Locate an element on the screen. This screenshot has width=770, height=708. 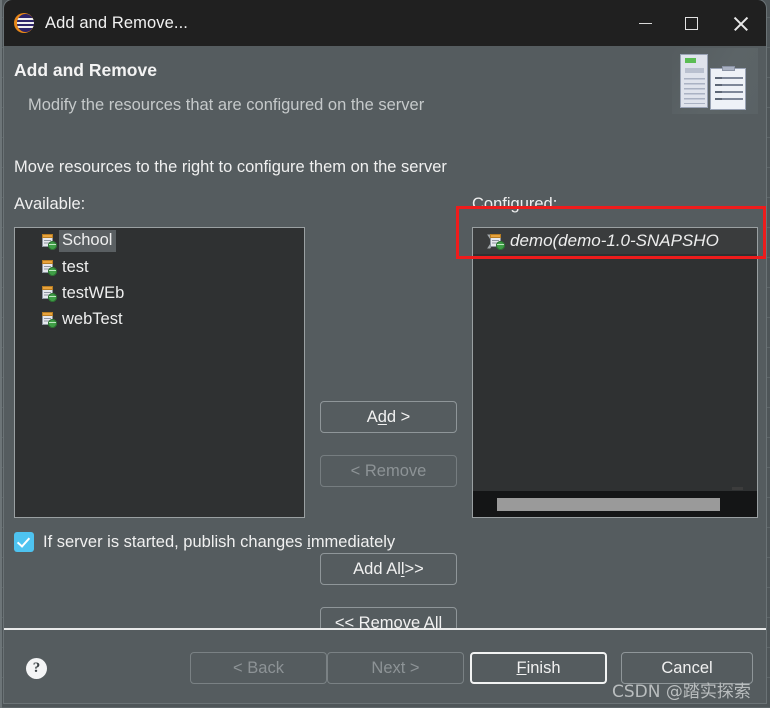
eclipse-logo-icon is located at coordinates (24, 23).